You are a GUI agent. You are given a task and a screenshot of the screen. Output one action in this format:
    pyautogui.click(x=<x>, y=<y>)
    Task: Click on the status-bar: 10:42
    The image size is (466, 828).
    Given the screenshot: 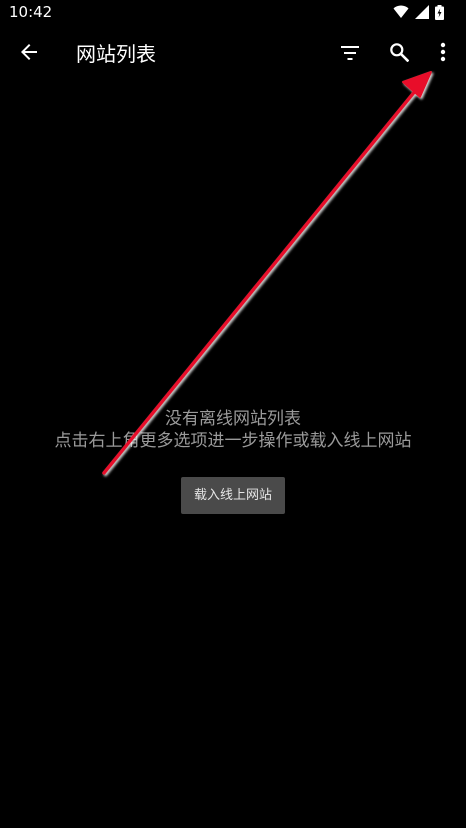 What is the action you would take?
    pyautogui.click(x=233, y=12)
    